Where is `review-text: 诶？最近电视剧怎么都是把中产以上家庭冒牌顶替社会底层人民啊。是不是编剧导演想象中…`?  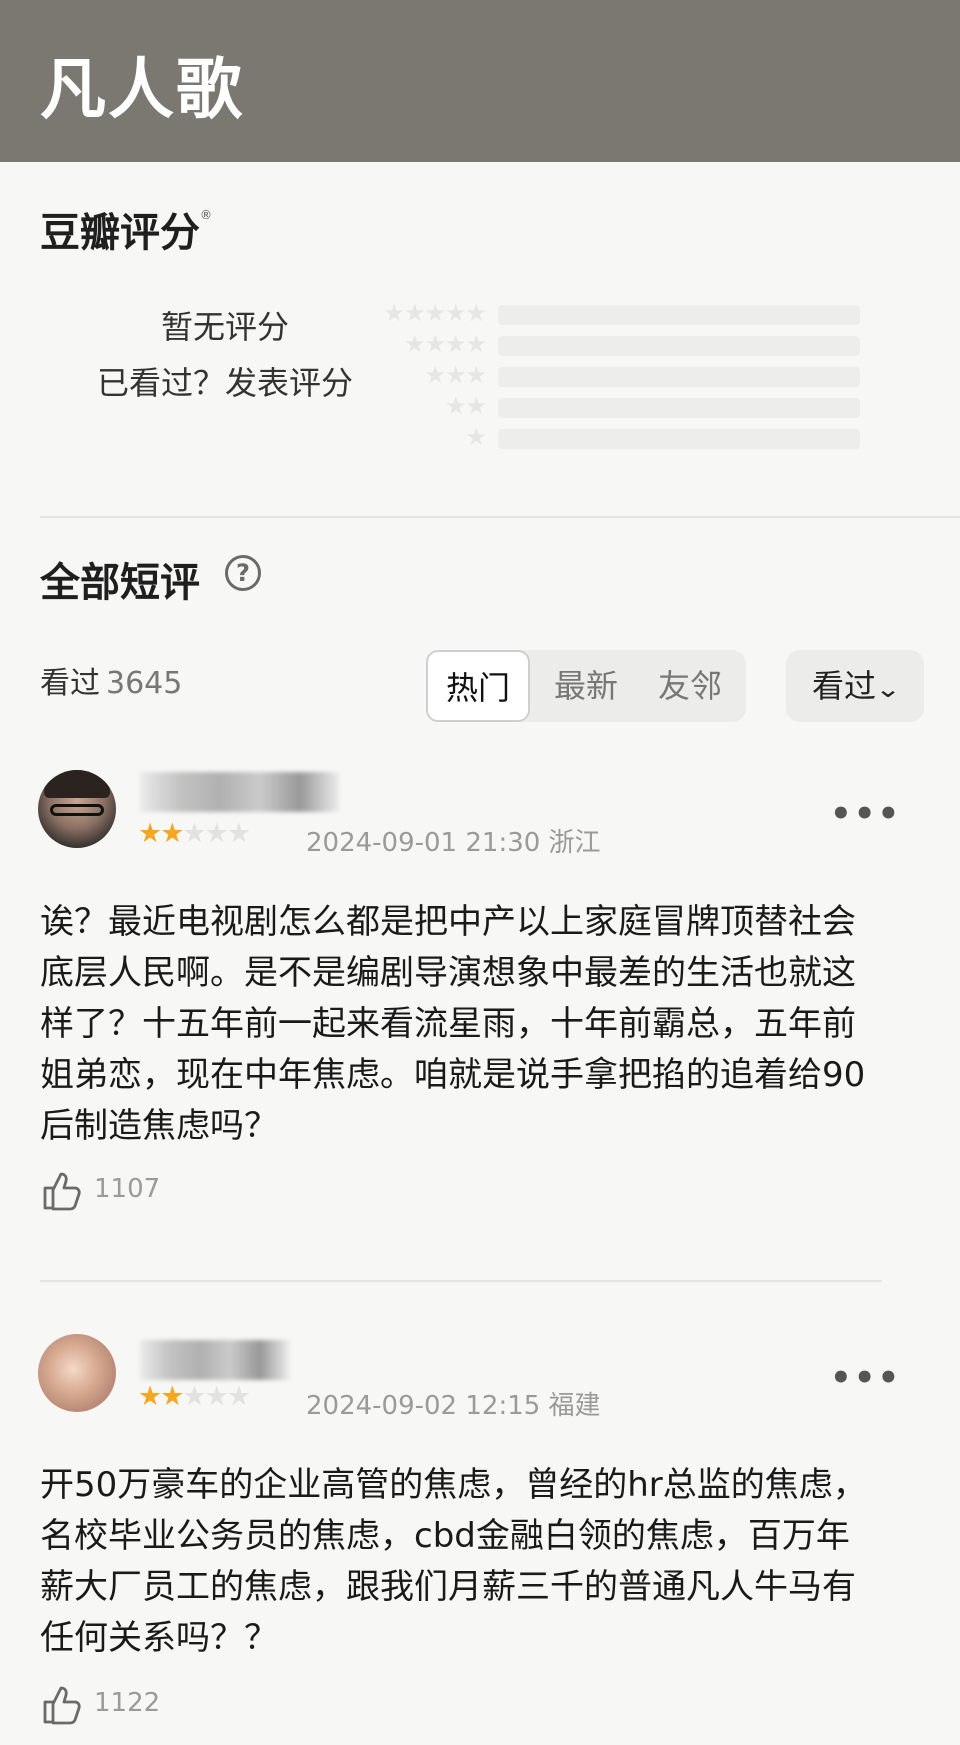 review-text: 诶？最近电视剧怎么都是把中产以上家庭冒牌顶替社会底层人民啊。是不是编剧导演想象中… is located at coordinates (453, 1024).